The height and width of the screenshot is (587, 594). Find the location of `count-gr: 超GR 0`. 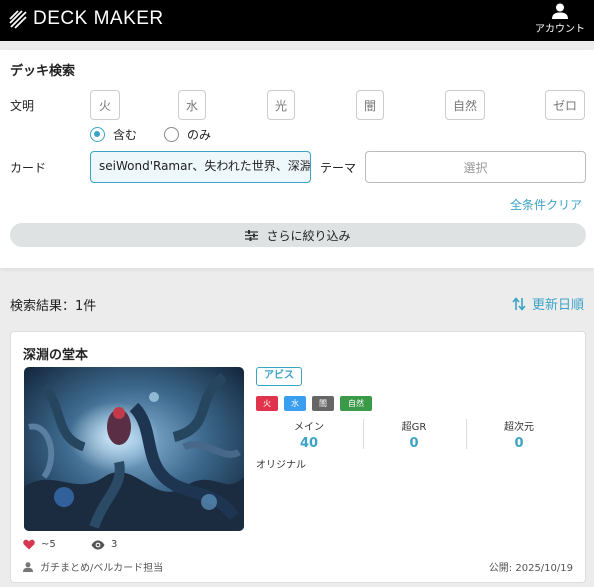

count-gr: 超GR 0 is located at coordinates (414, 434).